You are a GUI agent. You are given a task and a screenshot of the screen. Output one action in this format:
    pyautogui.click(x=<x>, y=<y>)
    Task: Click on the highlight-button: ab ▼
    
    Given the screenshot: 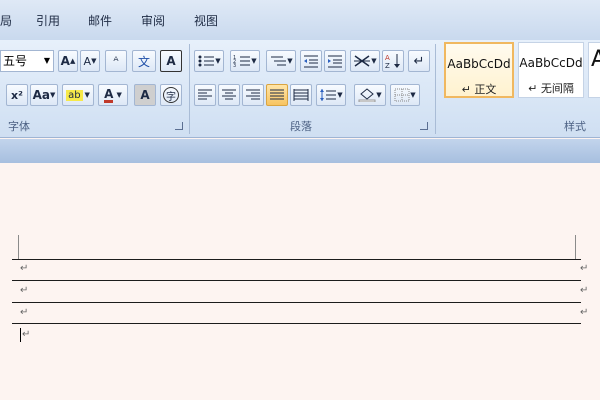 What is the action you would take?
    pyautogui.click(x=78, y=95)
    